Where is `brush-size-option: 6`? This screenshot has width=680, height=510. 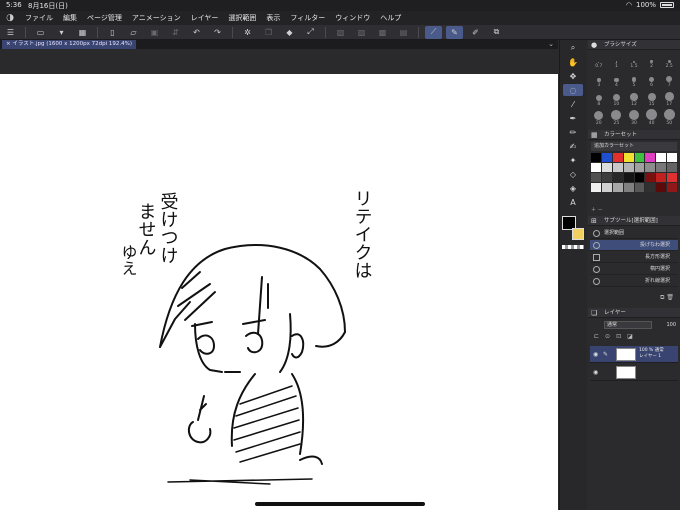
brush-size-option: 6 is located at coordinates (652, 79).